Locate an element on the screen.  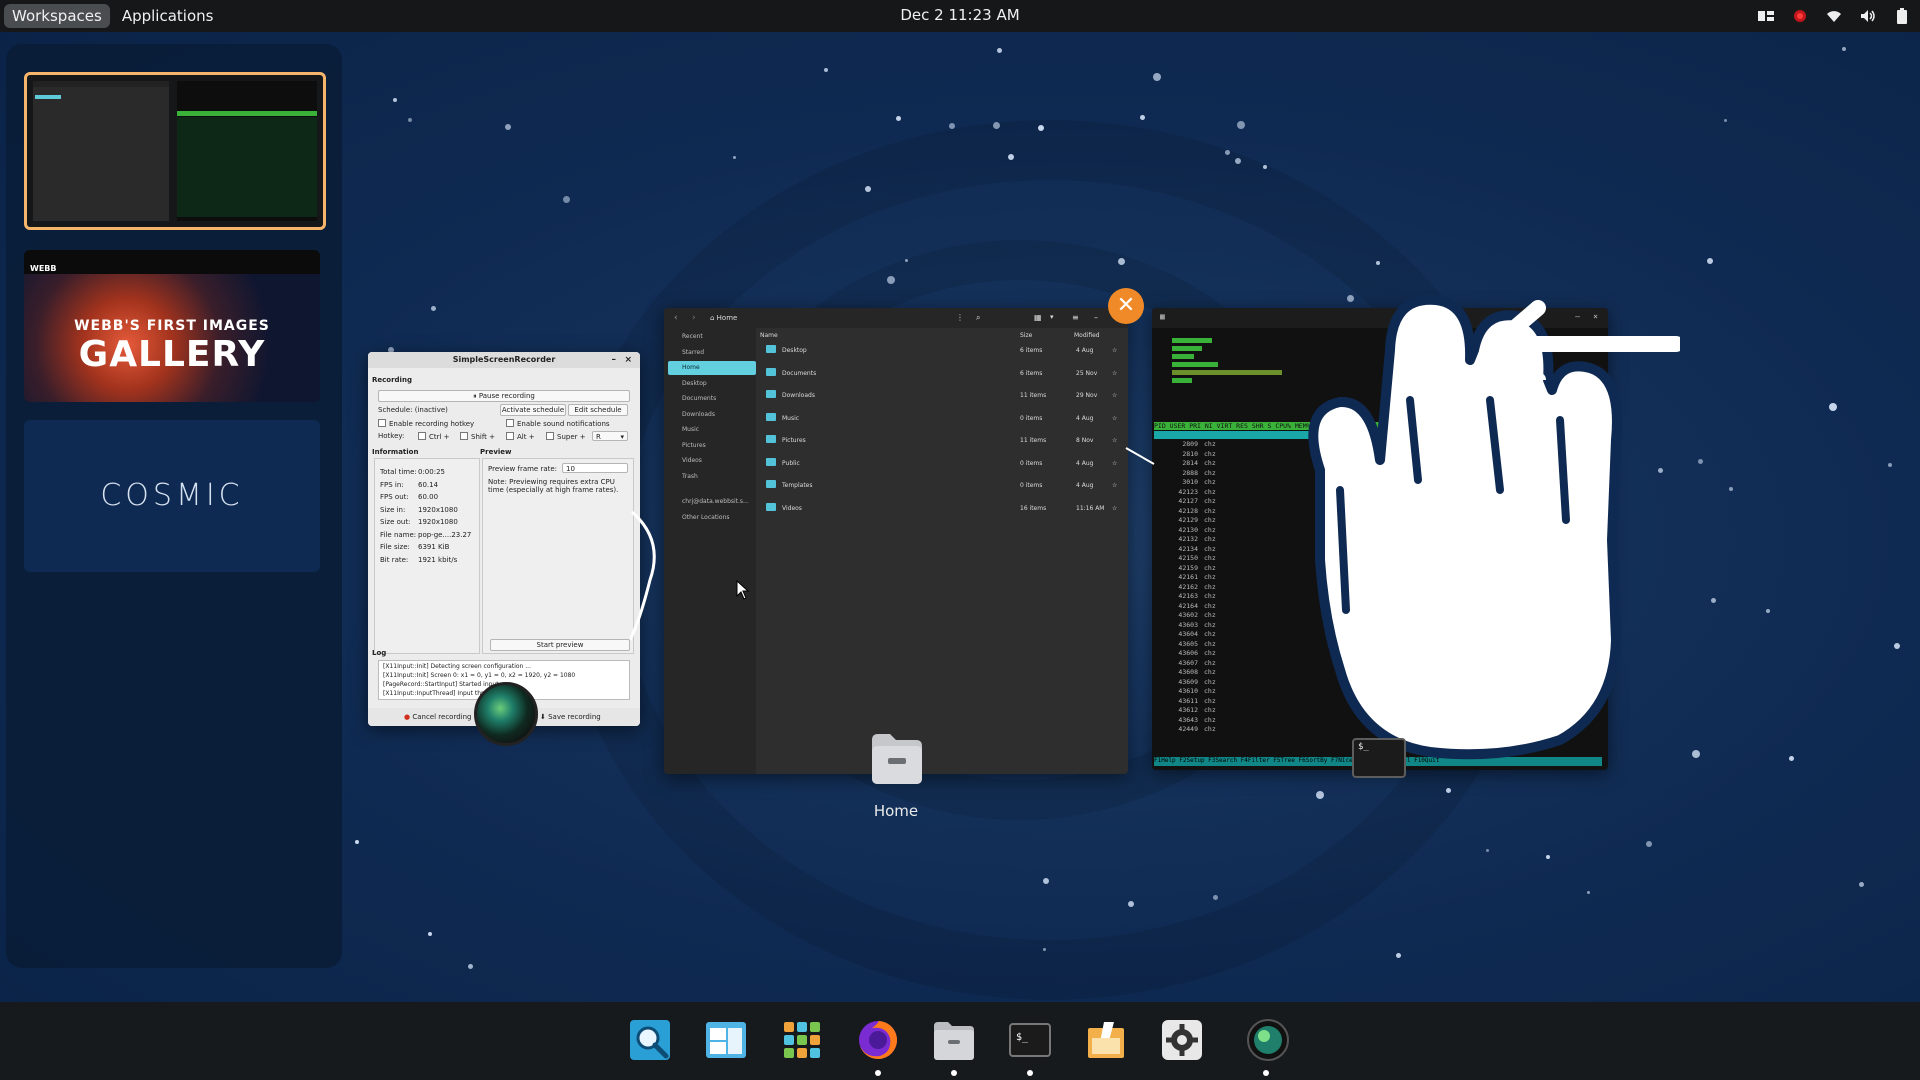
hotkey-key-select: R ▾ is located at coordinates (610, 436).